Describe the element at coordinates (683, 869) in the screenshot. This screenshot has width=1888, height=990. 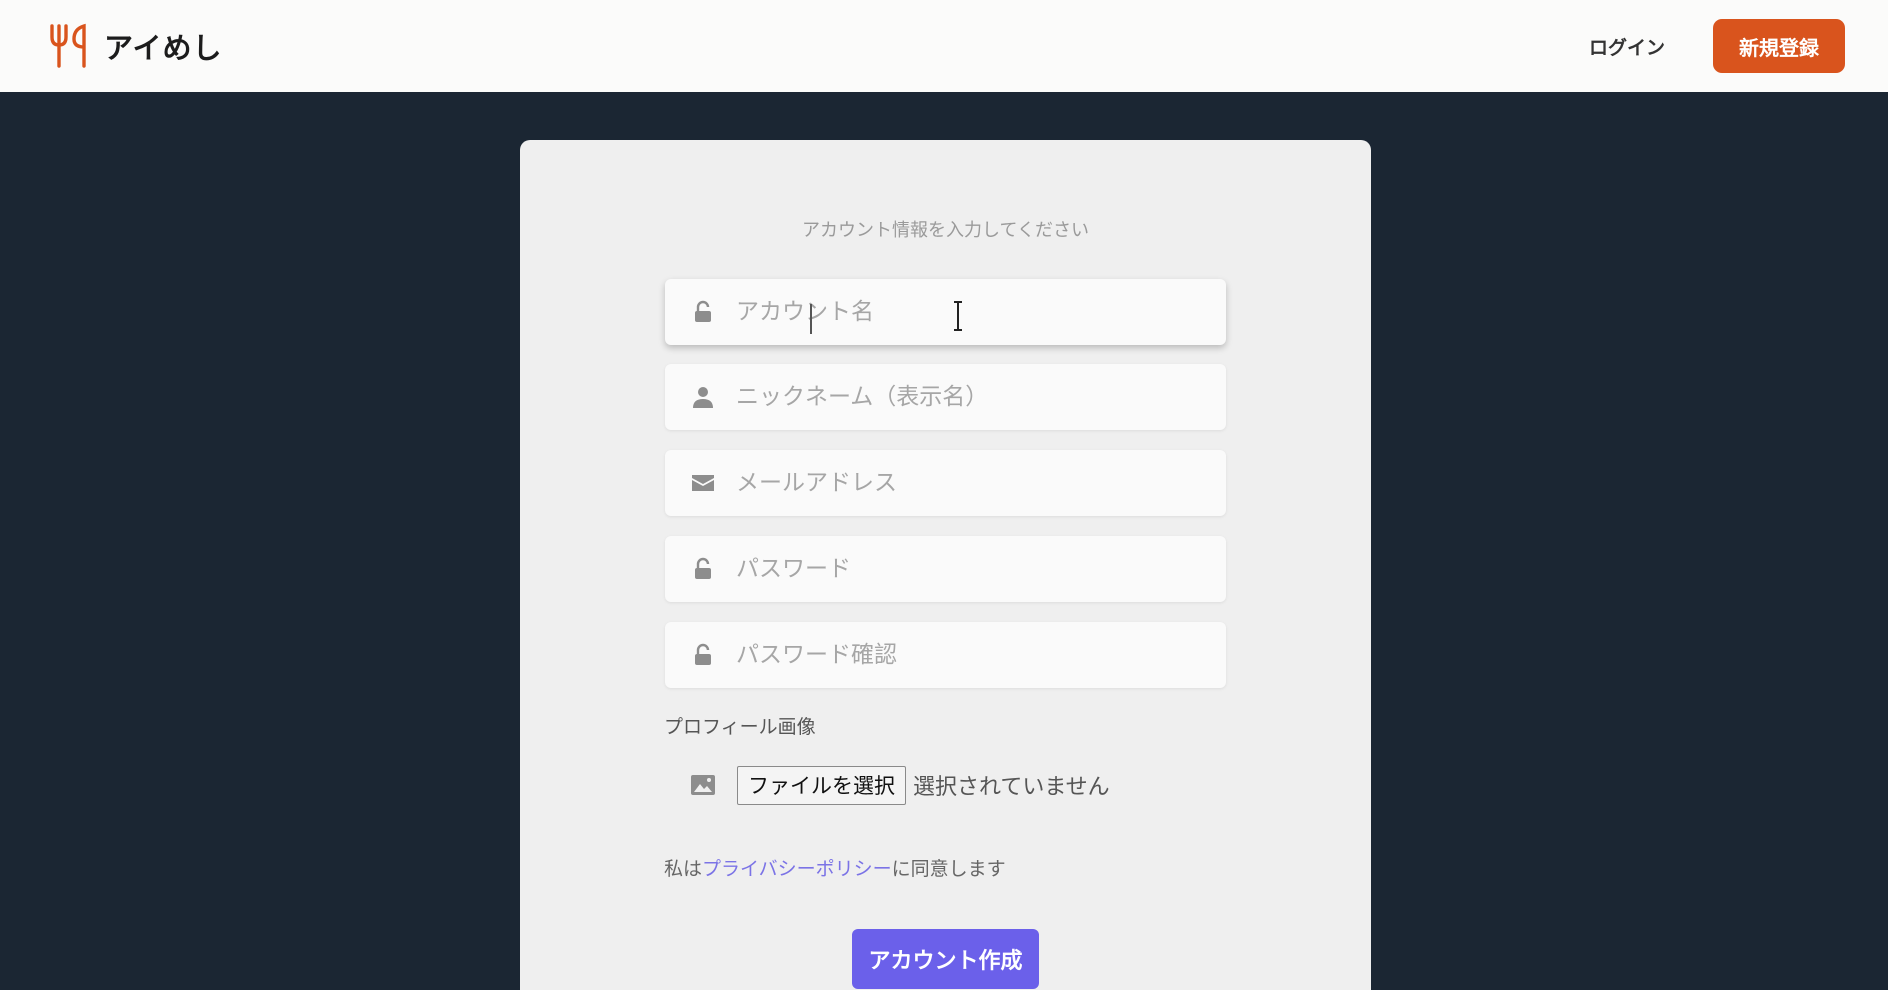
I see `agree-prefix: 私は` at that location.